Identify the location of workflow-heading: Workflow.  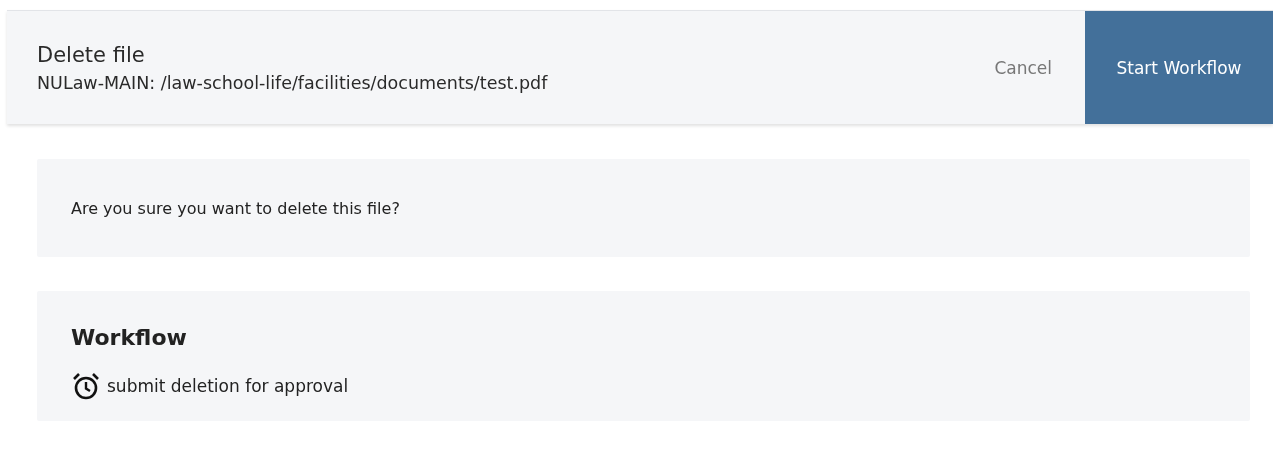
(129, 337).